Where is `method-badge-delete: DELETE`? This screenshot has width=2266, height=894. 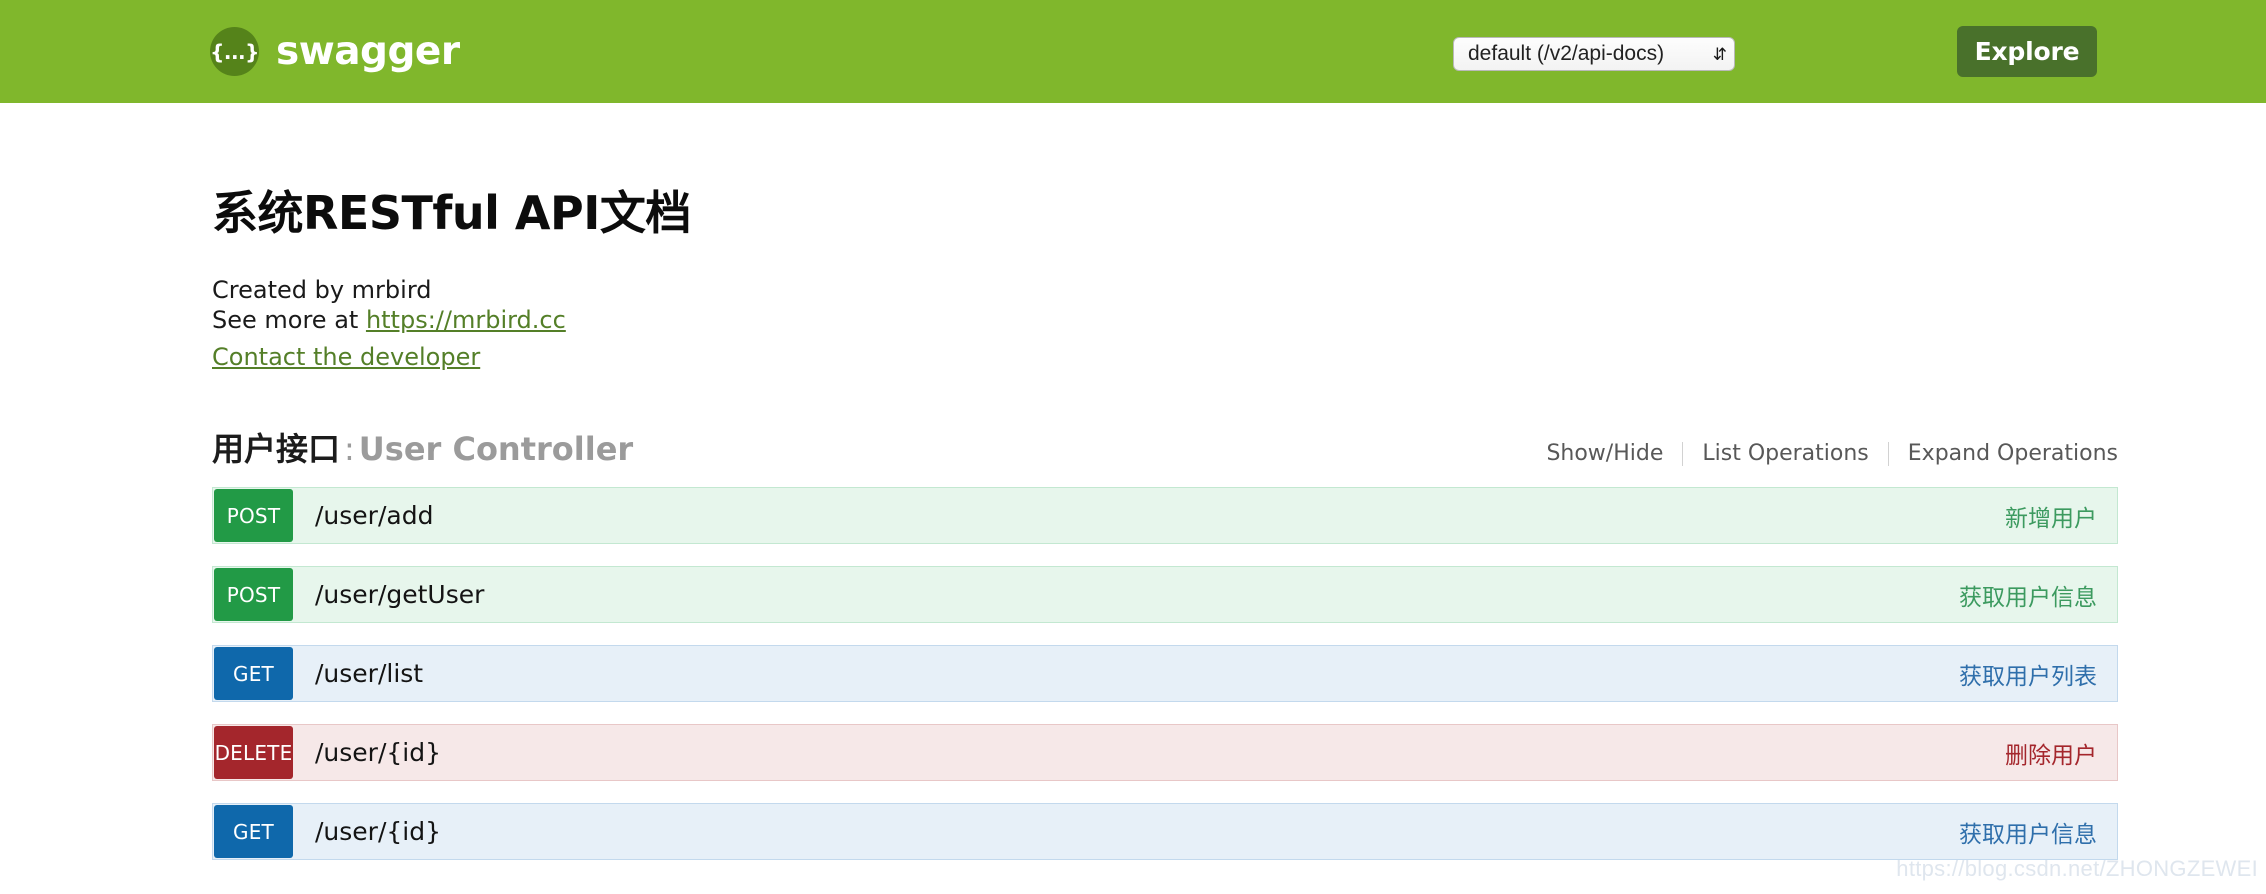
method-badge-delete: DELETE is located at coordinates (253, 753).